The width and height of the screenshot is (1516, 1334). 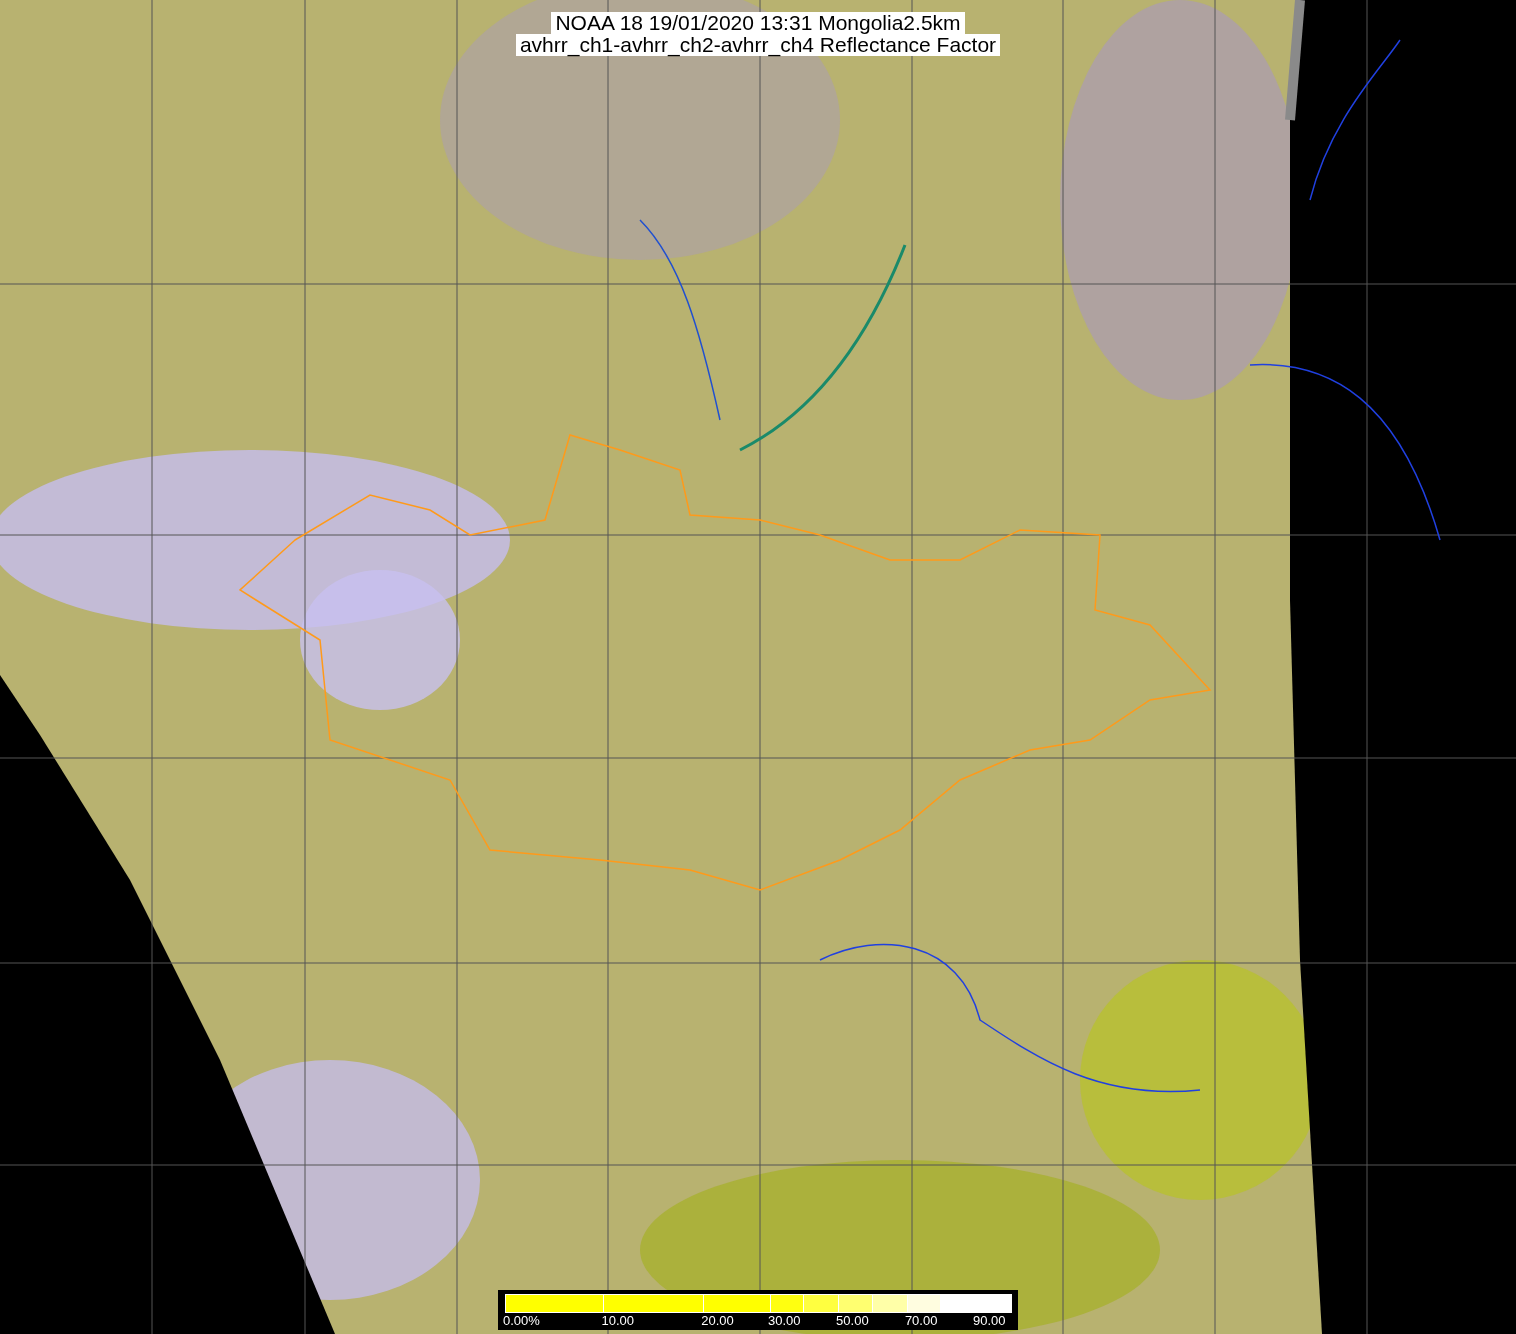 What do you see at coordinates (852, 1320) in the screenshot?
I see `scale-label: 50.00` at bounding box center [852, 1320].